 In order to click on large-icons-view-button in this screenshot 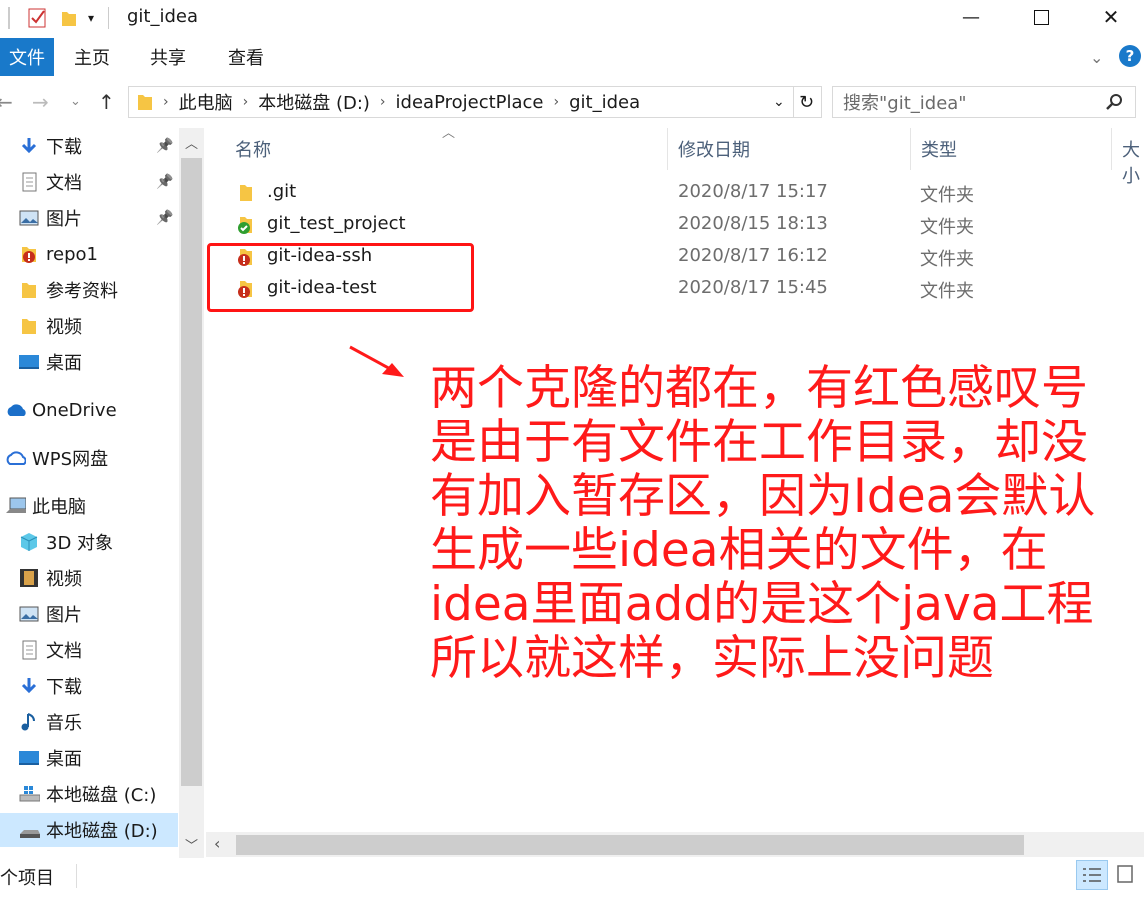, I will do `click(1128, 875)`.